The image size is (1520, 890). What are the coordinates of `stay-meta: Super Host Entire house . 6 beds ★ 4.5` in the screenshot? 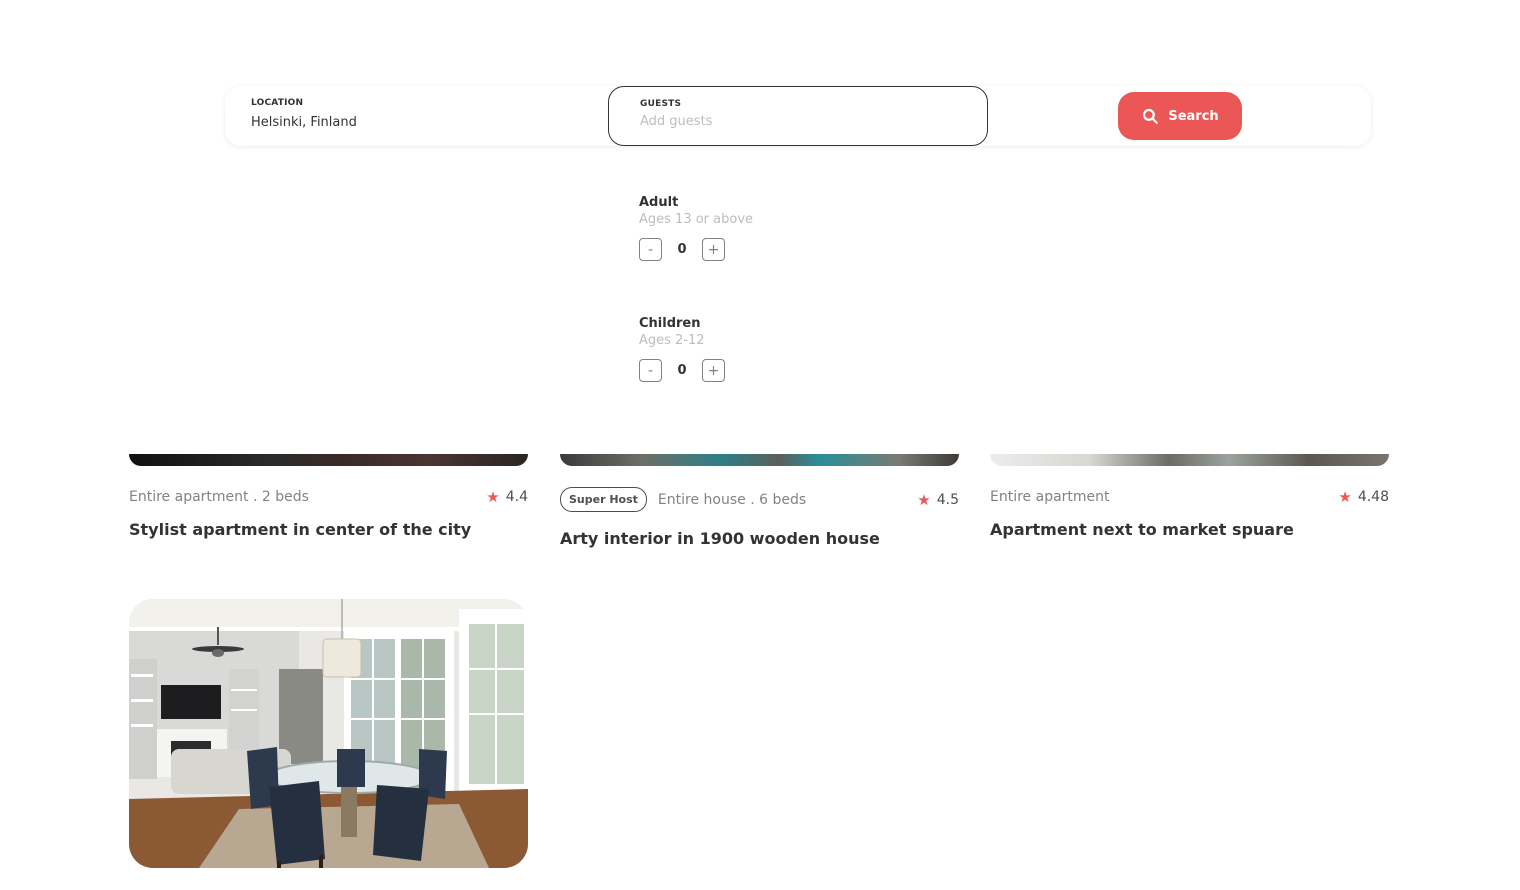 It's located at (759, 499).